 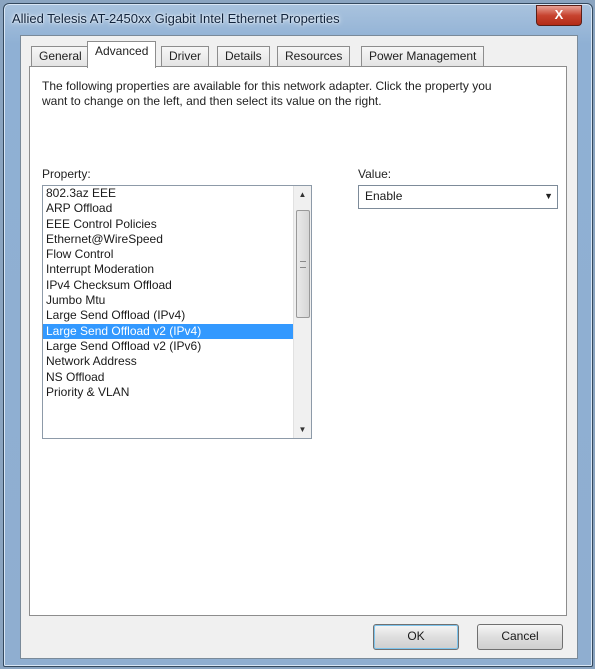 What do you see at coordinates (548, 196) in the screenshot?
I see `chevron-down-icon: ▼` at bounding box center [548, 196].